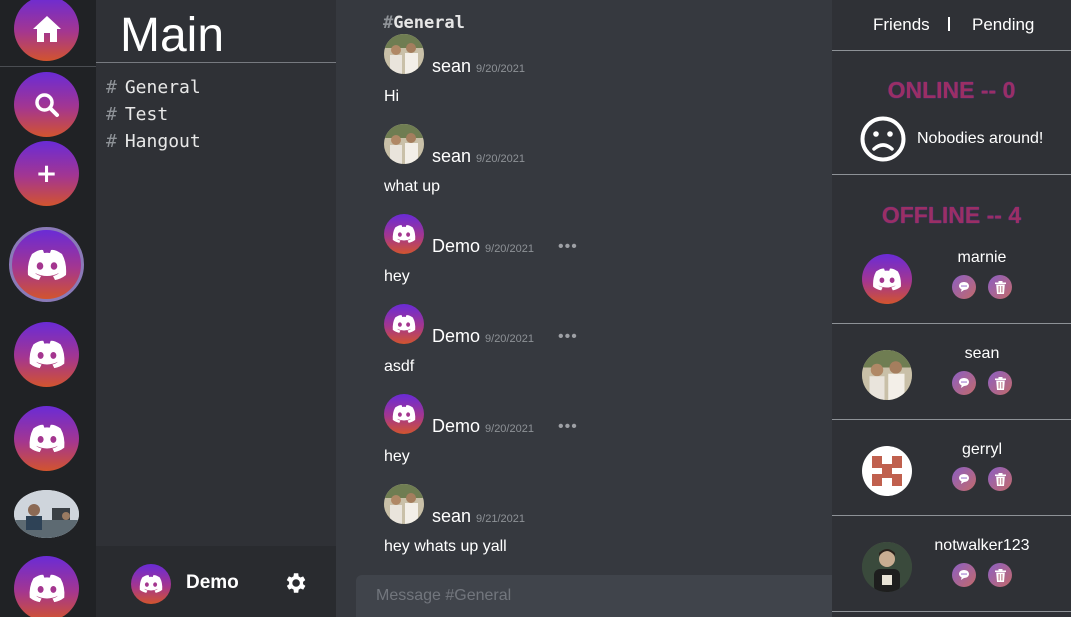  Describe the element at coordinates (46, 173) in the screenshot. I see `add-server-button: +` at that location.